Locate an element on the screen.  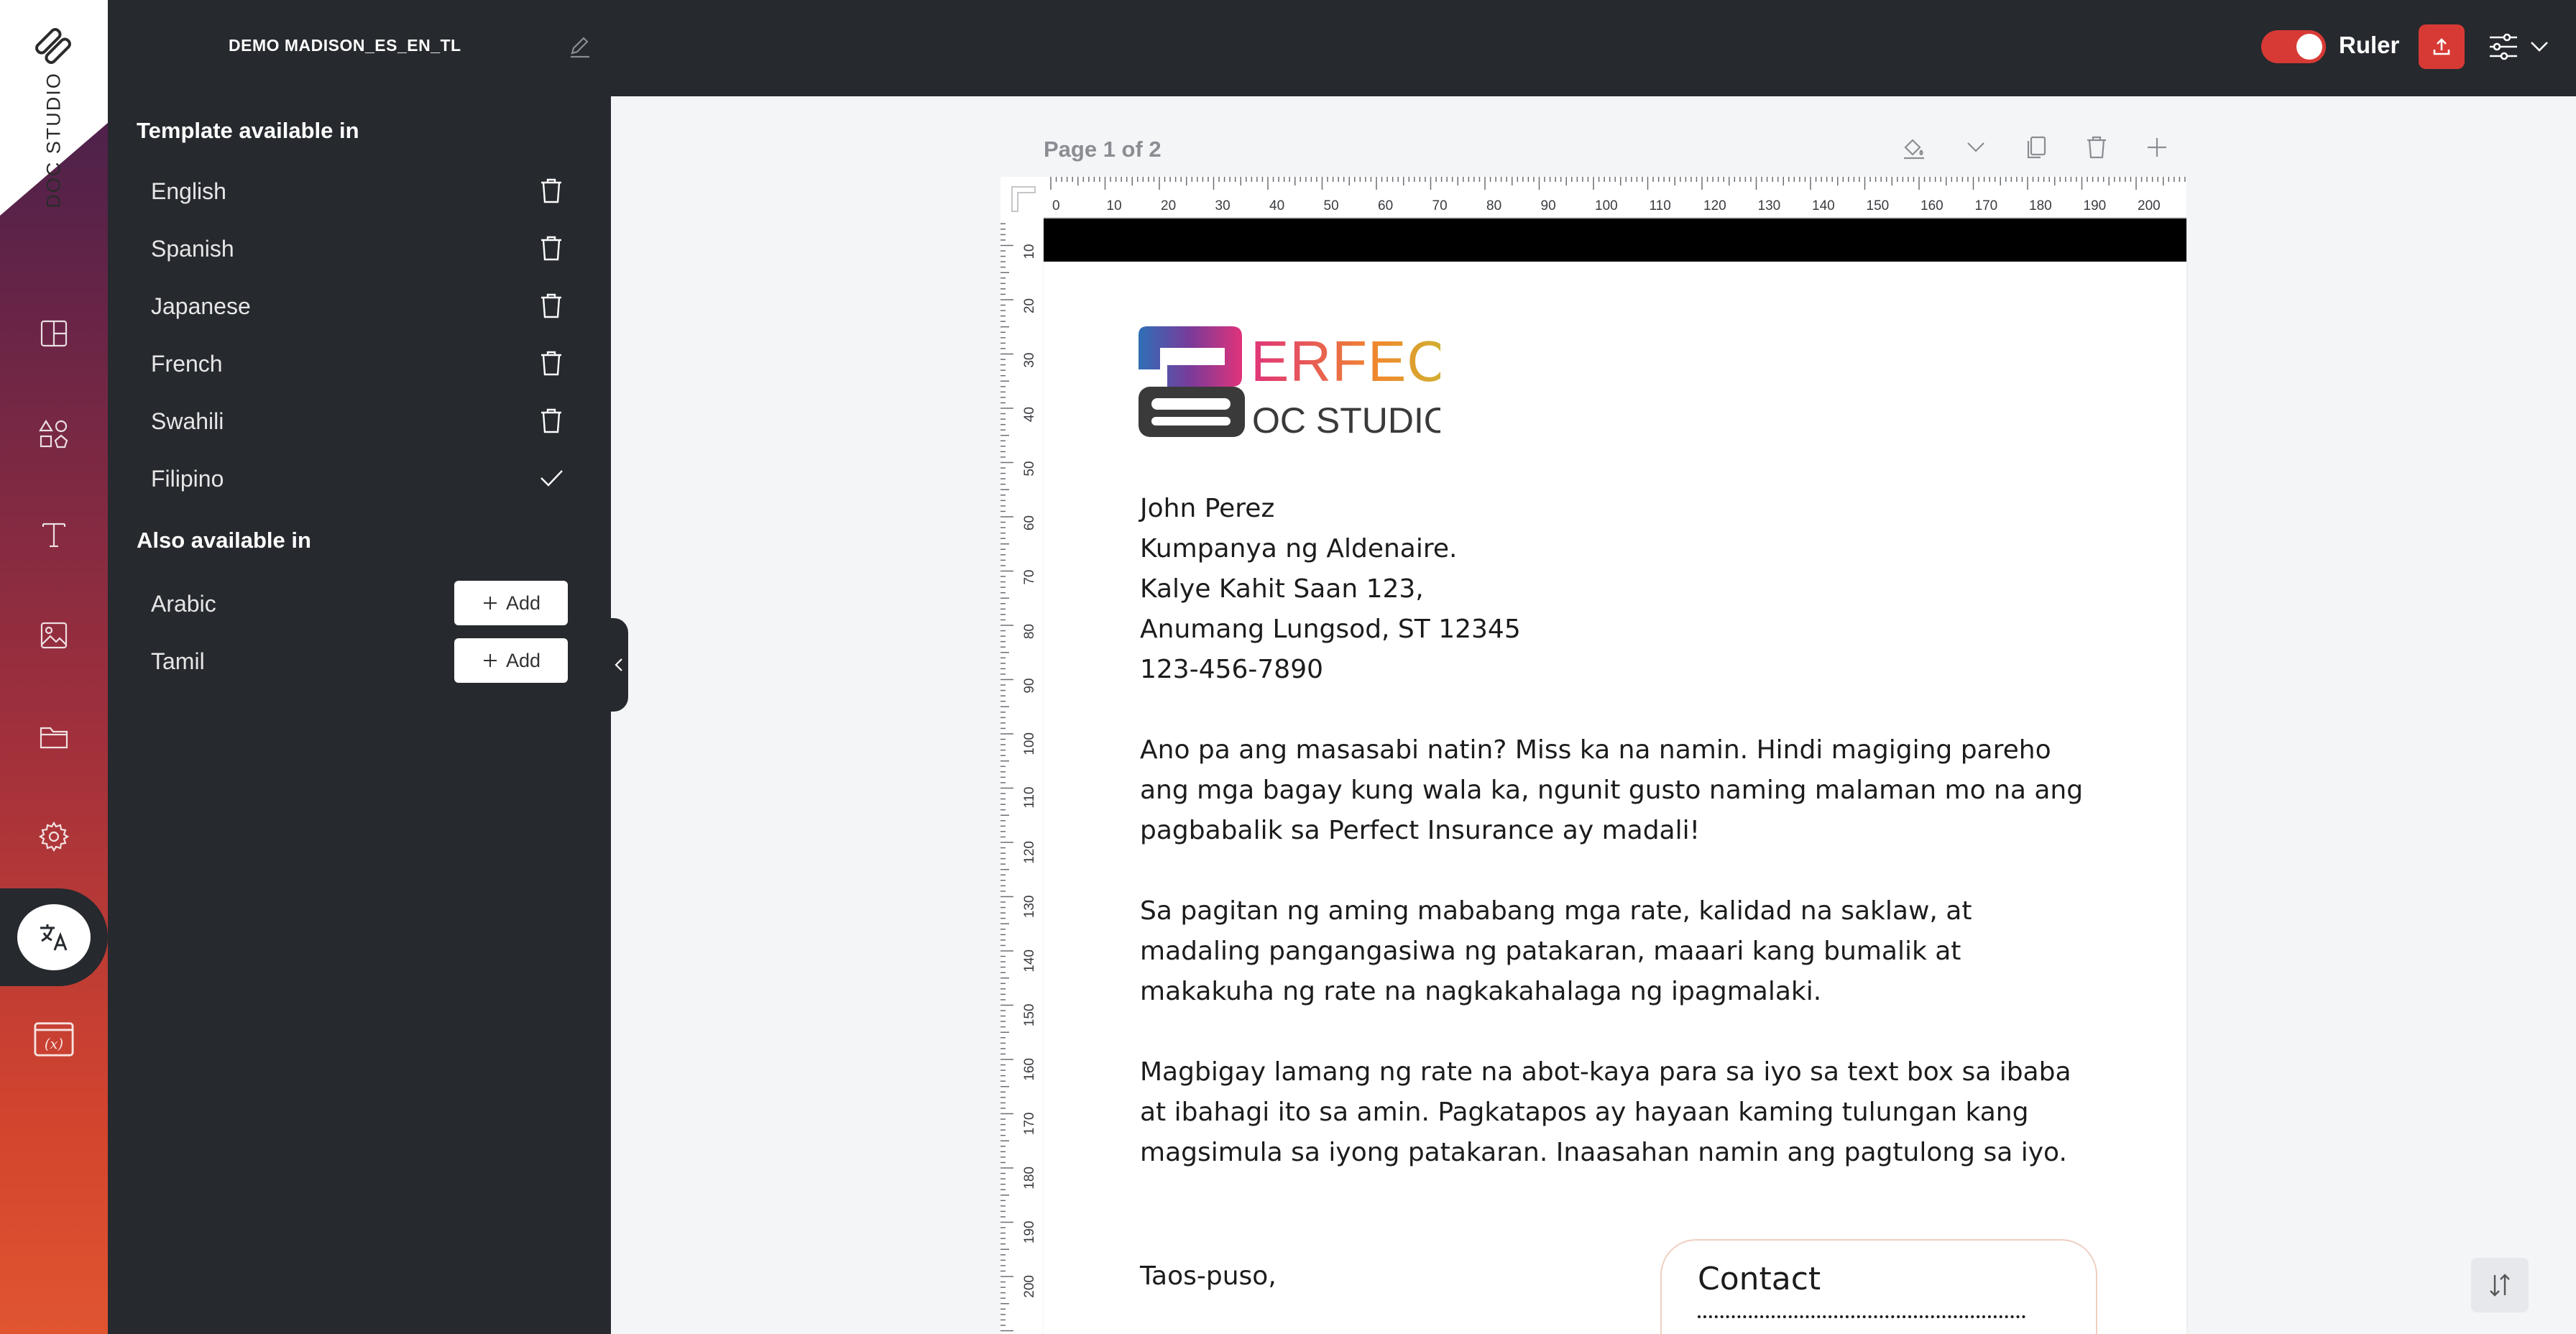
image-icon is located at coordinates (53, 635).